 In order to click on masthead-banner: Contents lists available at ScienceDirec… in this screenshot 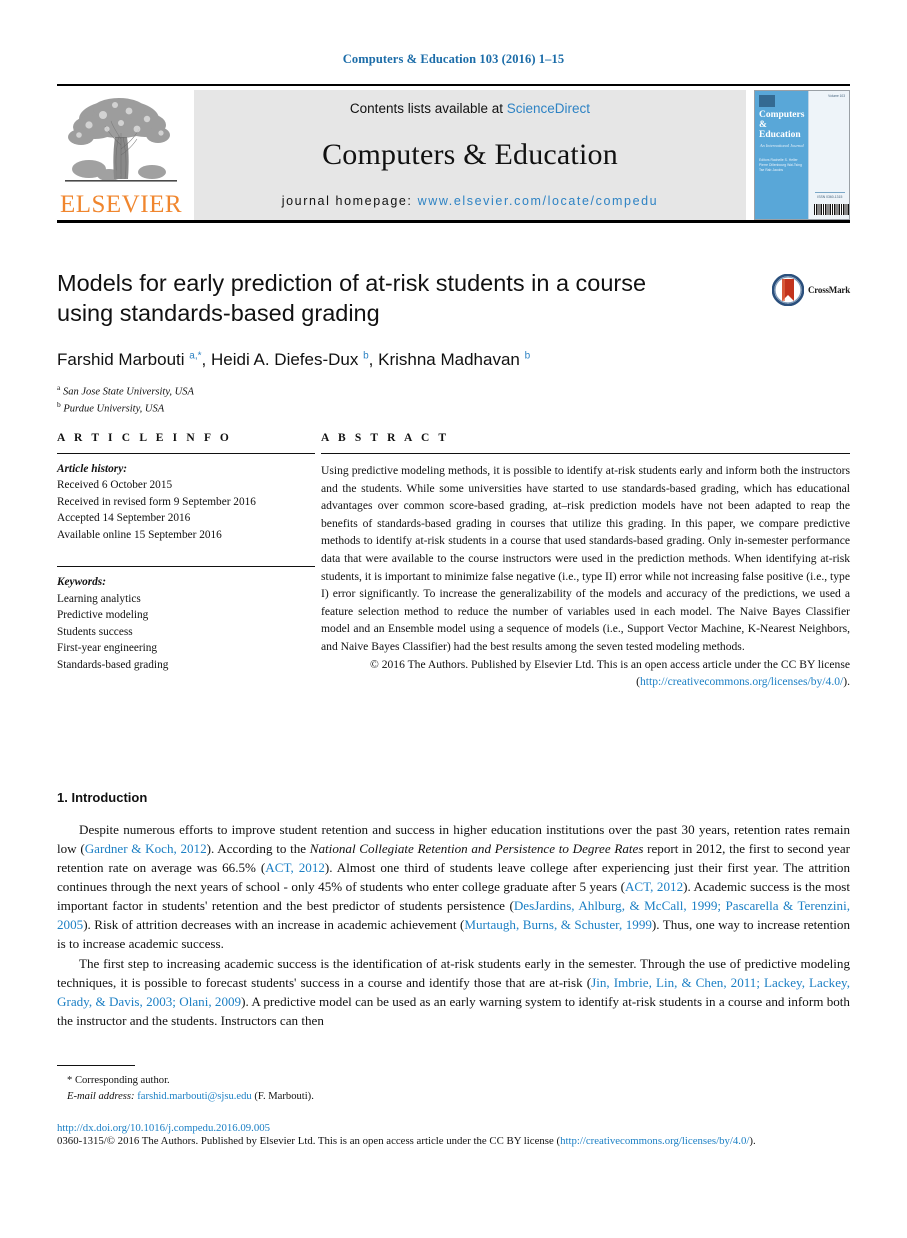, I will do `click(470, 155)`.